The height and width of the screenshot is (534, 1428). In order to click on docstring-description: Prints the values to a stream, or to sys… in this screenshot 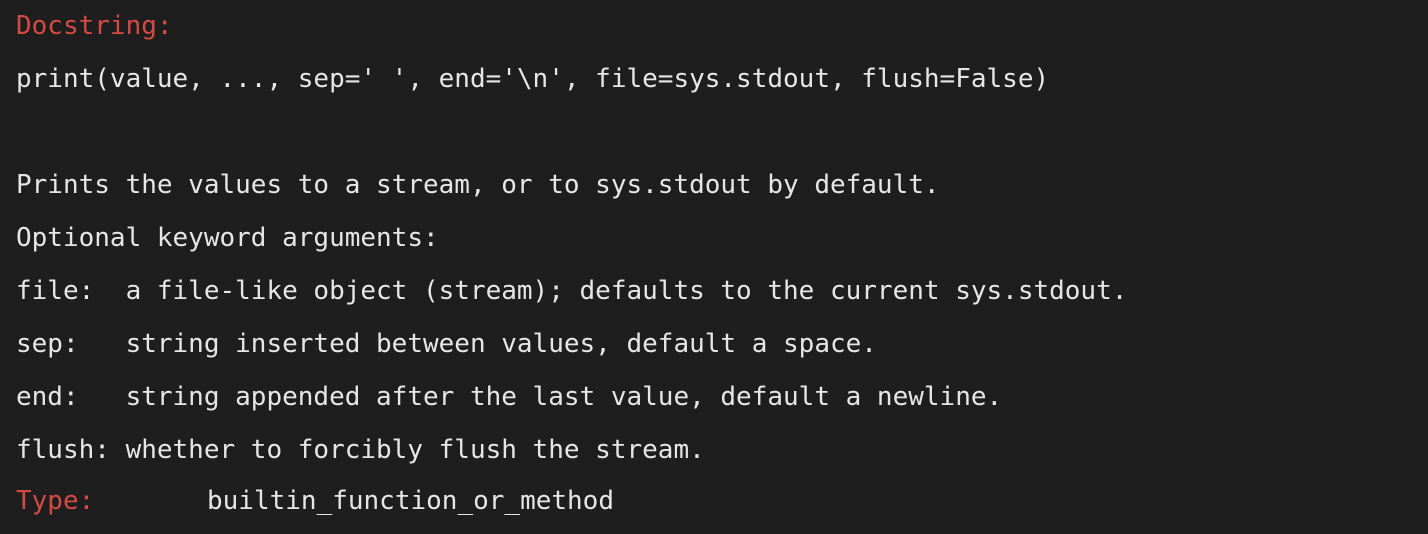, I will do `click(478, 185)`.